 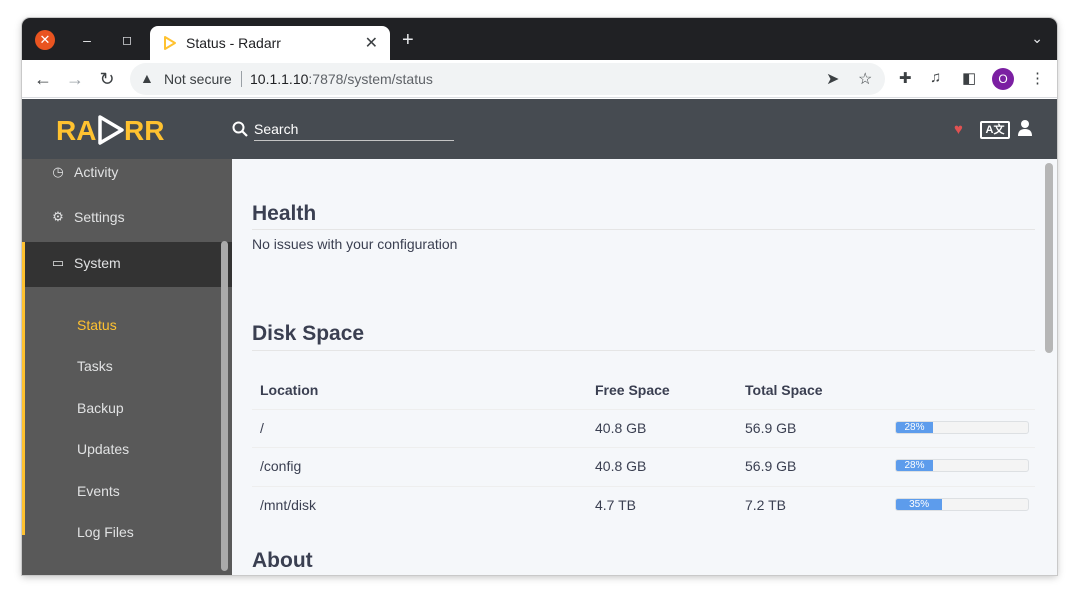 What do you see at coordinates (958, 129) in the screenshot?
I see `heart-icon: ♥` at bounding box center [958, 129].